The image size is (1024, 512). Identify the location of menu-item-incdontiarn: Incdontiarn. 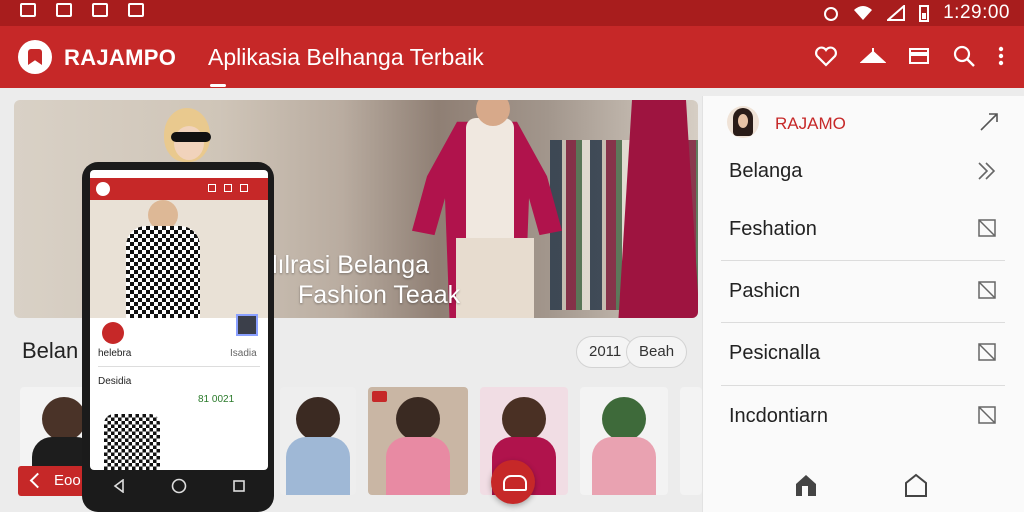
(863, 416).